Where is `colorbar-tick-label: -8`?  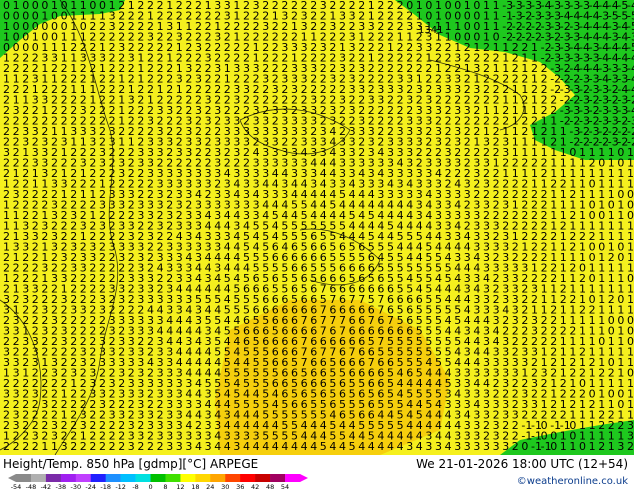
colorbar-tick-label: -8 is located at coordinates (135, 486).